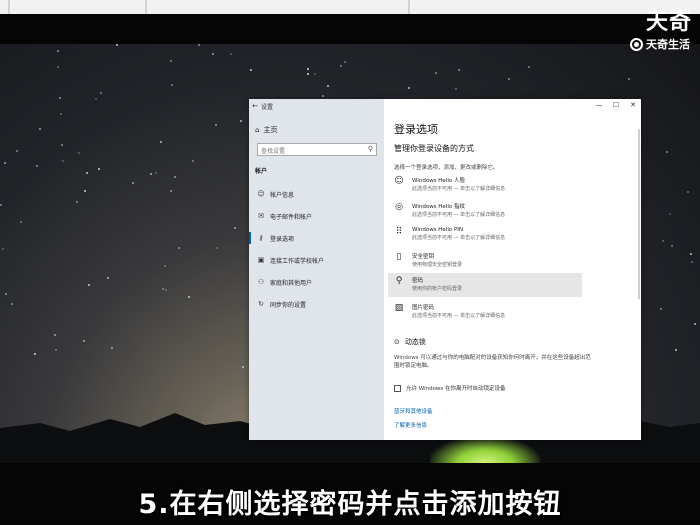 The image size is (700, 525). What do you see at coordinates (410, 425) in the screenshot?
I see `learn-more-link: 了解更多信息` at bounding box center [410, 425].